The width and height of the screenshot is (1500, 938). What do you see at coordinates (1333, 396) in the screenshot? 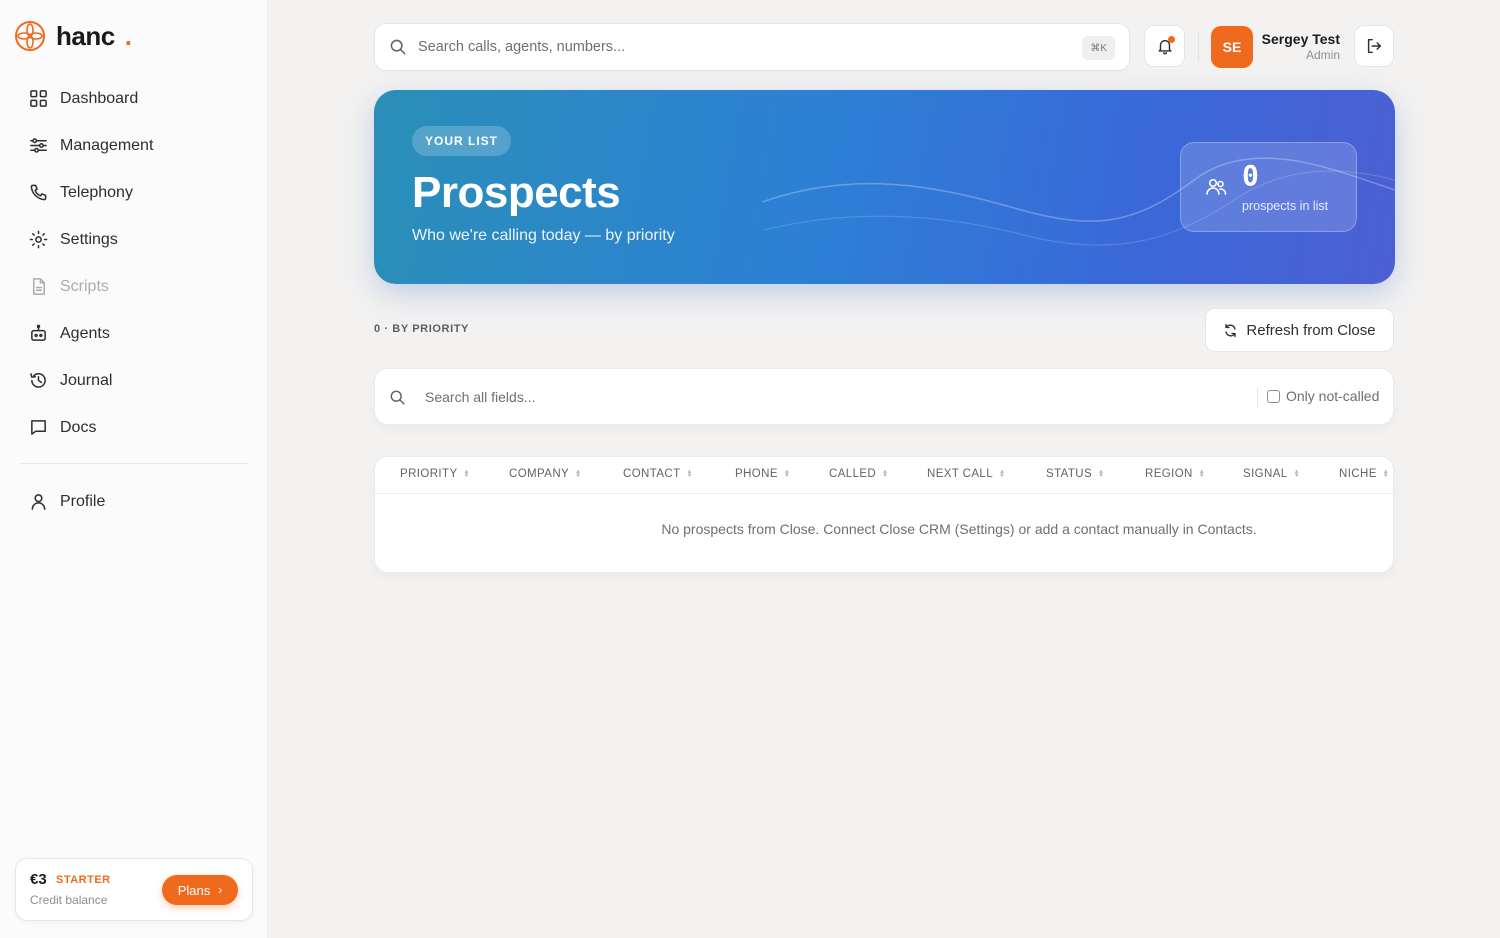
I see `only-not-called-label: Only not-called` at bounding box center [1333, 396].